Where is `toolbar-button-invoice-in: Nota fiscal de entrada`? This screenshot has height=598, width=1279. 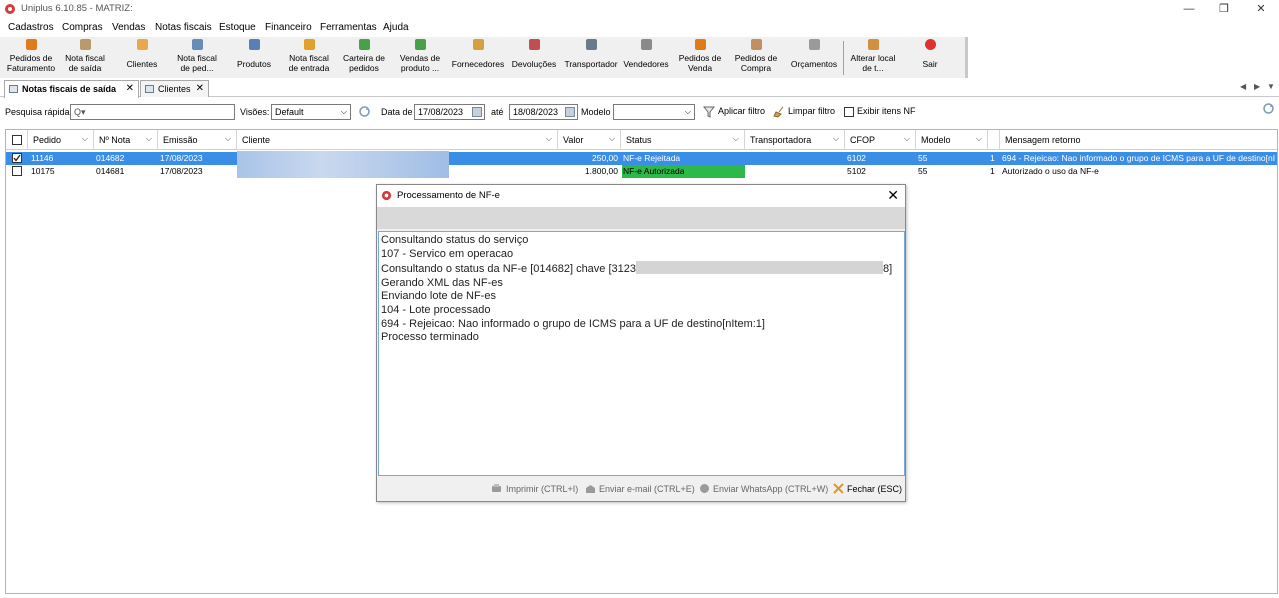 toolbar-button-invoice-in: Nota fiscal de entrada is located at coordinates (309, 57).